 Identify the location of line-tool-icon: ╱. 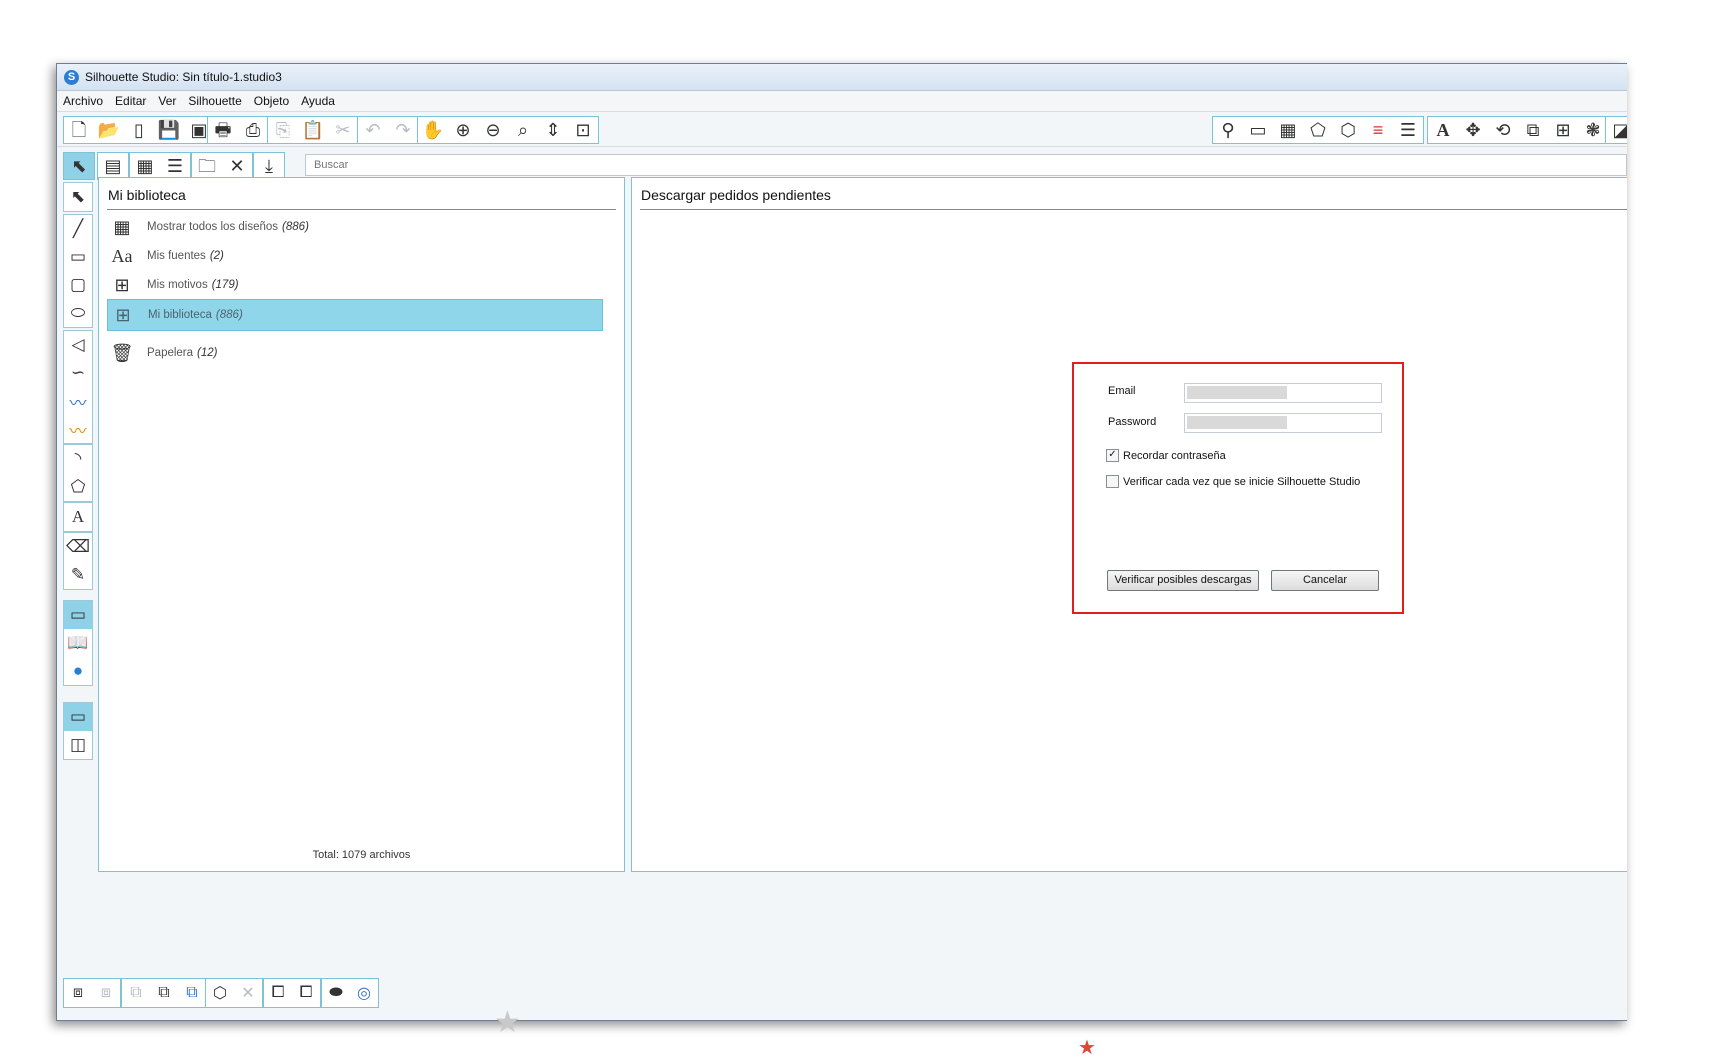
(78, 229).